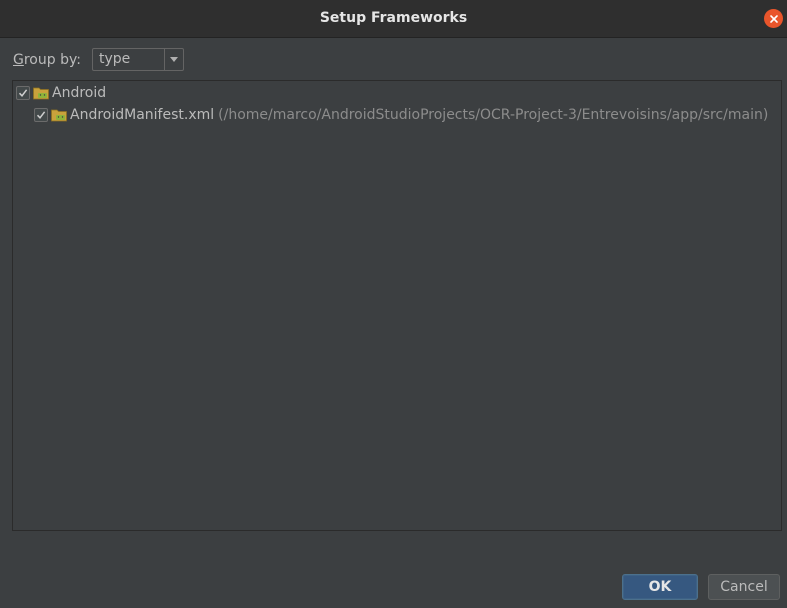  I want to click on dialog-title: Setup Frameworks, so click(393, 18).